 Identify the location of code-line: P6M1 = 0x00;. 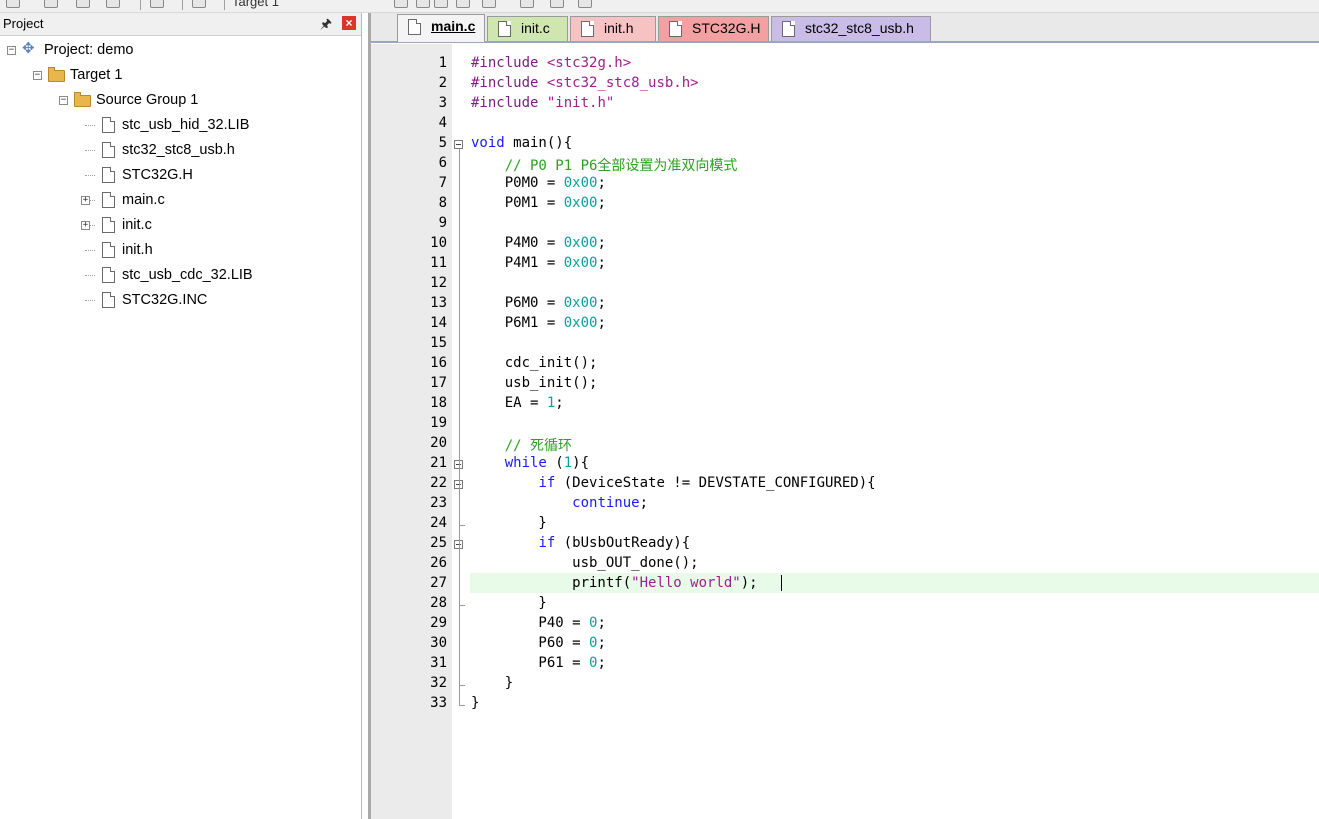
(538, 323).